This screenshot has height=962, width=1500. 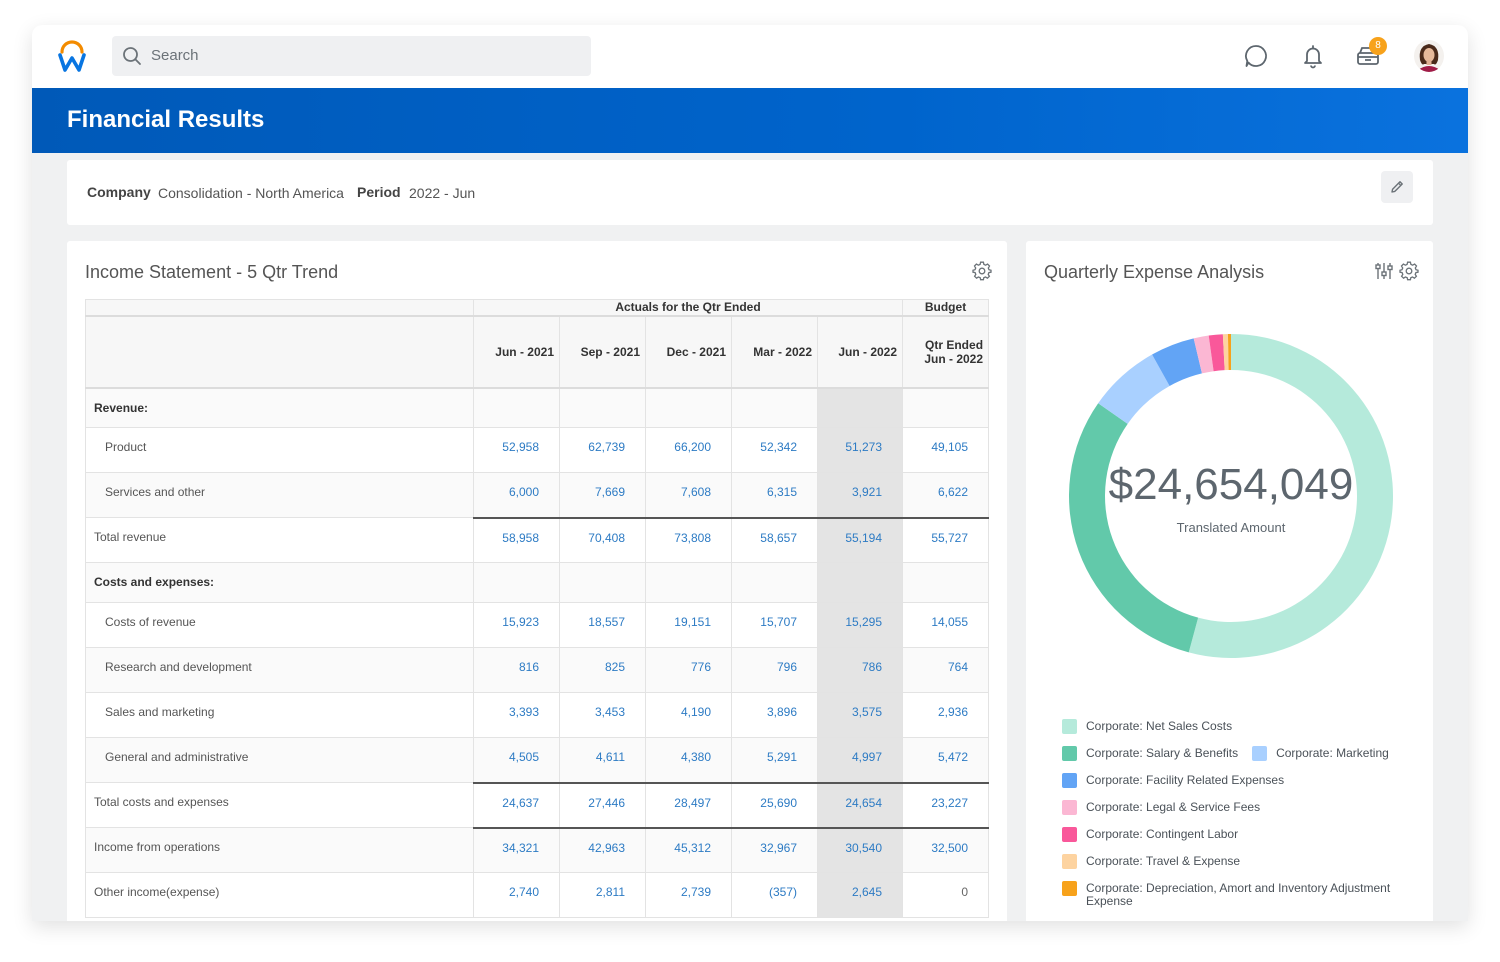 What do you see at coordinates (72, 56) in the screenshot?
I see `workday-logo` at bounding box center [72, 56].